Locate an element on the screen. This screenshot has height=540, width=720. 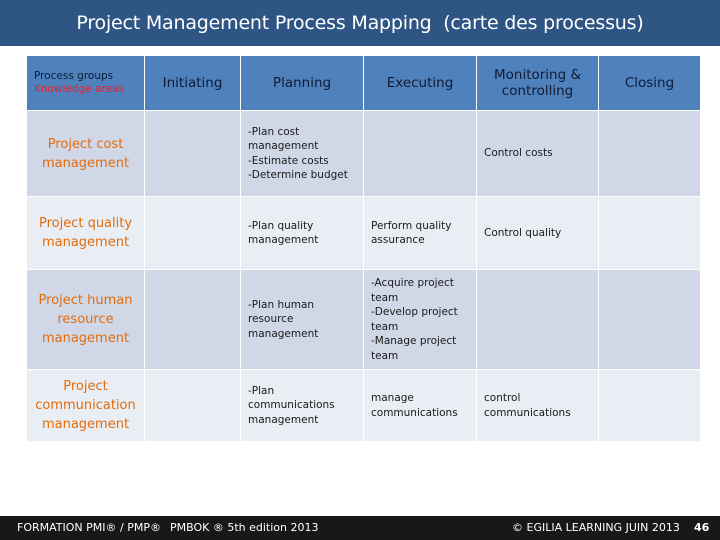
process-cell-planning: -Plan communications management is located at coordinates (302, 405).